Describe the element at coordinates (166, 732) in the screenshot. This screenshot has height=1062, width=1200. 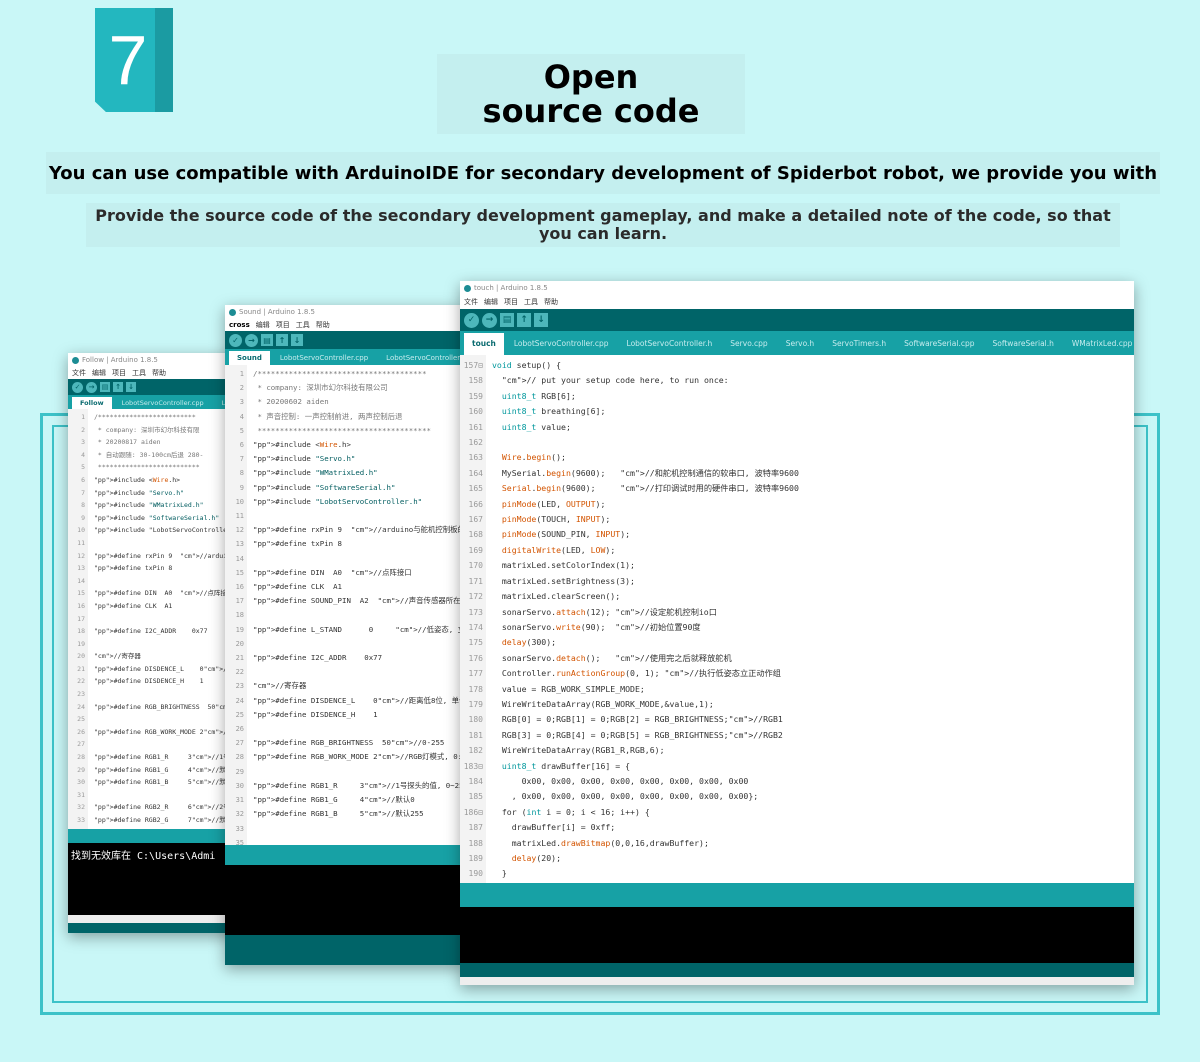
I see `code-line: "pp">#define RGB_WORK_MODE 2"cm">//RGB` at that location.